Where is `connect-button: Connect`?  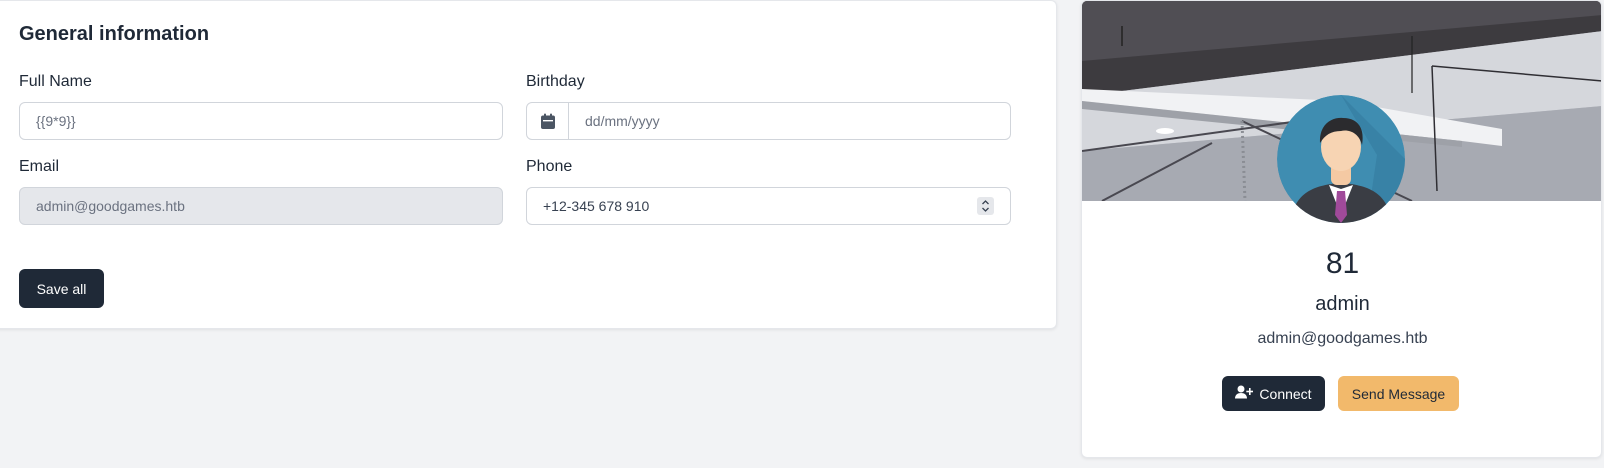
connect-button: Connect is located at coordinates (1273, 393).